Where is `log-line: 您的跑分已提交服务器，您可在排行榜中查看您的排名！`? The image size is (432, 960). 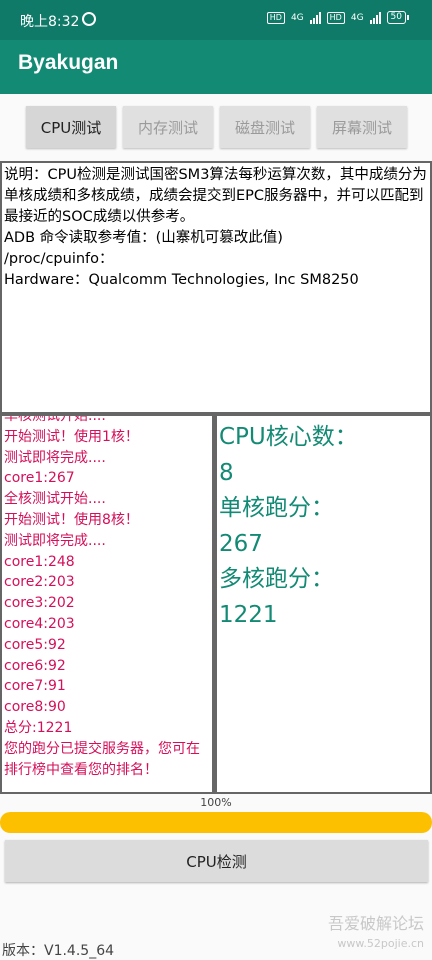 log-line: 您的跑分已提交服务器，您可在排行榜中查看您的排名！ is located at coordinates (102, 759).